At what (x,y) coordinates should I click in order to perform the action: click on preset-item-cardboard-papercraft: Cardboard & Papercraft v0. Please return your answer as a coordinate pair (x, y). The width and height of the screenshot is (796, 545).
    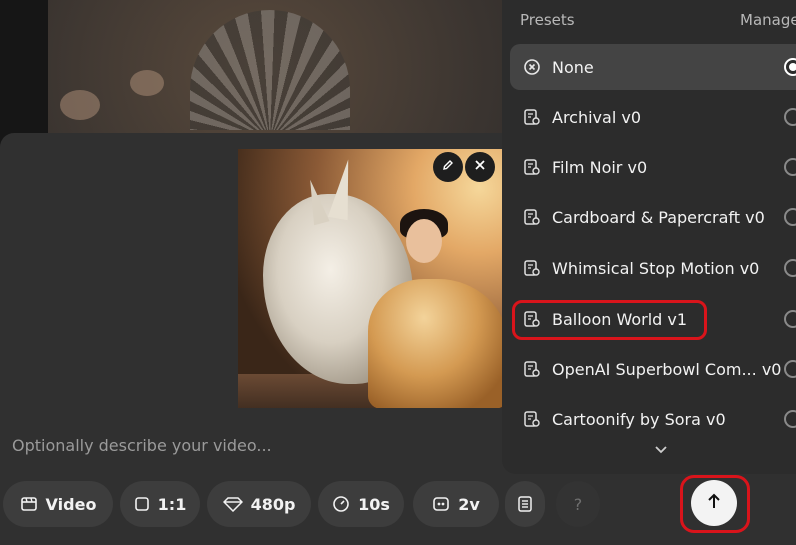
    Looking at the image, I should click on (653, 217).